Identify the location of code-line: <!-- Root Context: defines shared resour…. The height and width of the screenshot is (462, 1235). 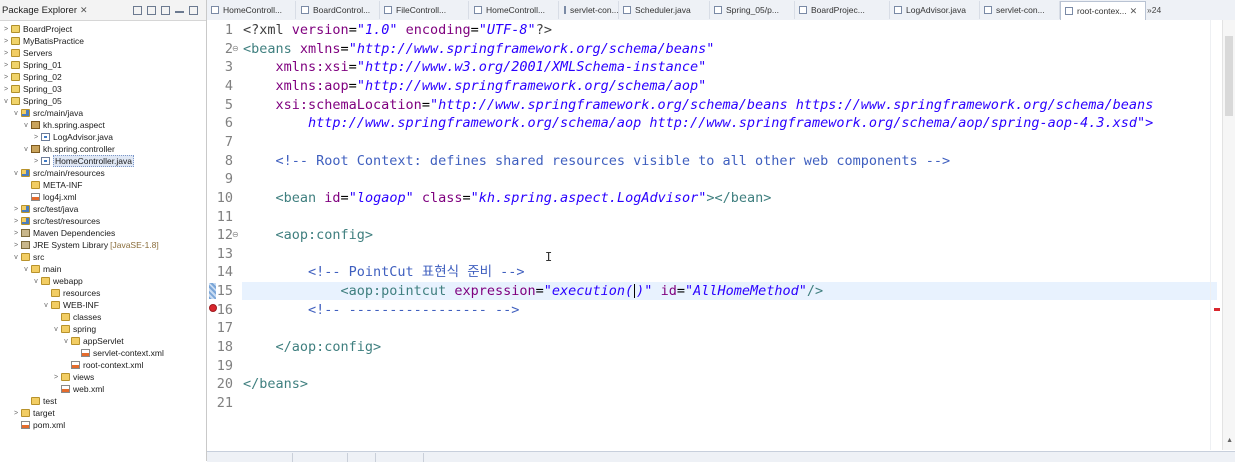
(597, 161).